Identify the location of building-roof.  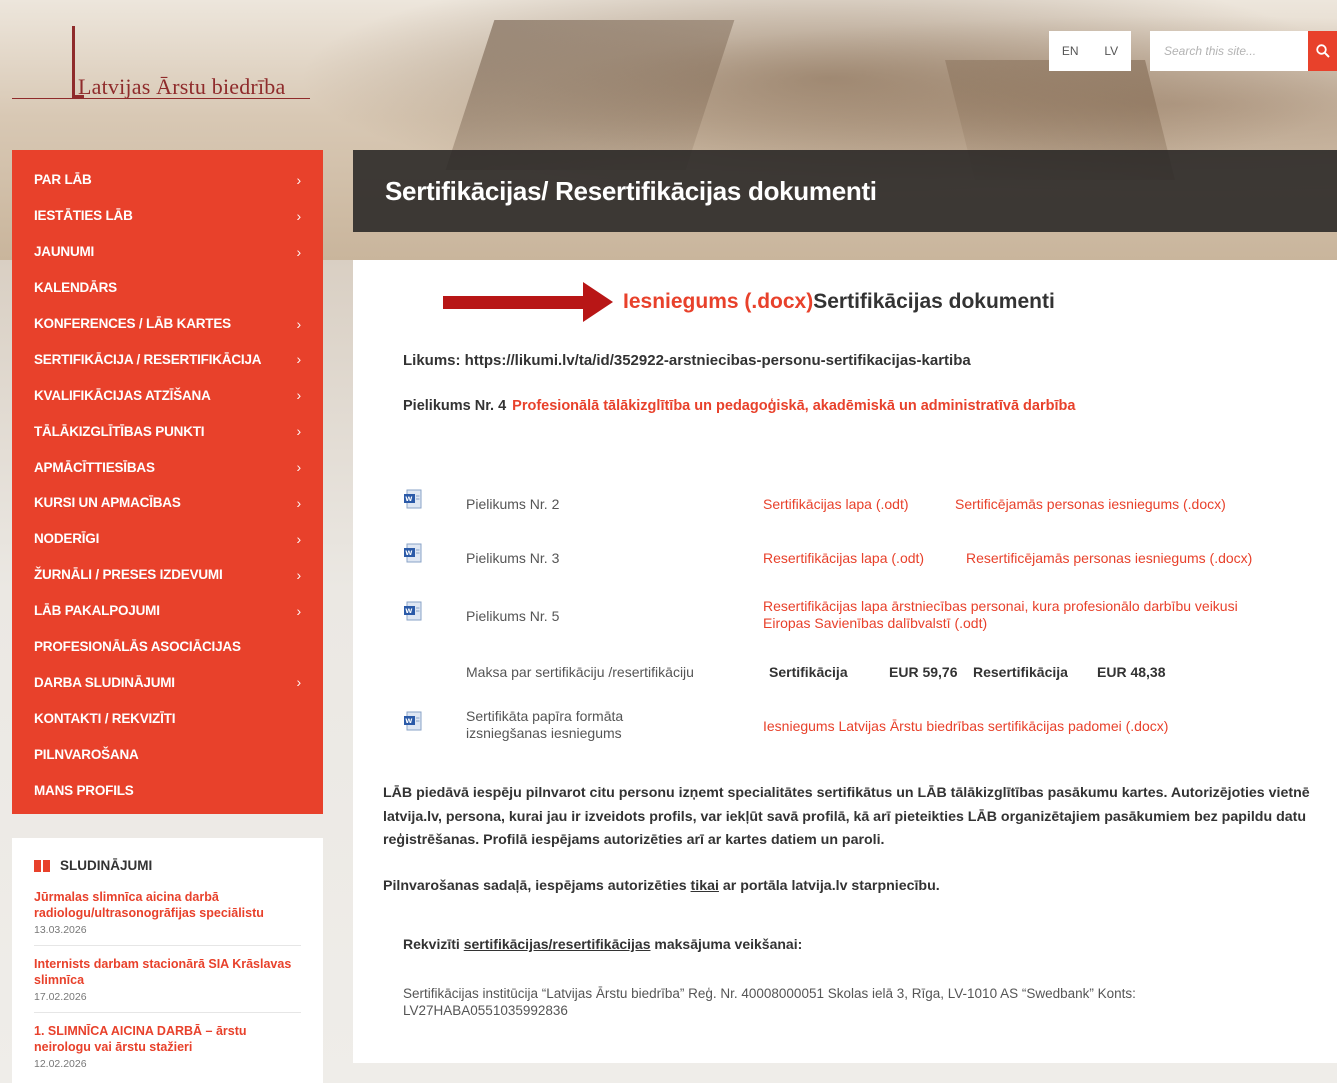
(590, 95).